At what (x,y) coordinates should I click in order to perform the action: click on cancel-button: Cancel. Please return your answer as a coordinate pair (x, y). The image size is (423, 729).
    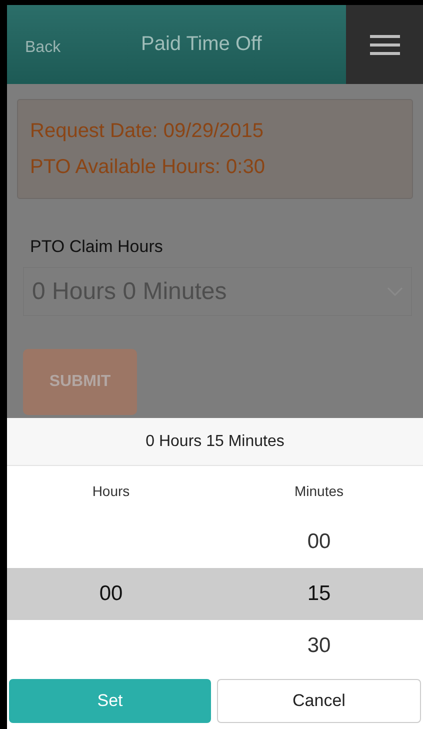
    Looking at the image, I should click on (319, 701).